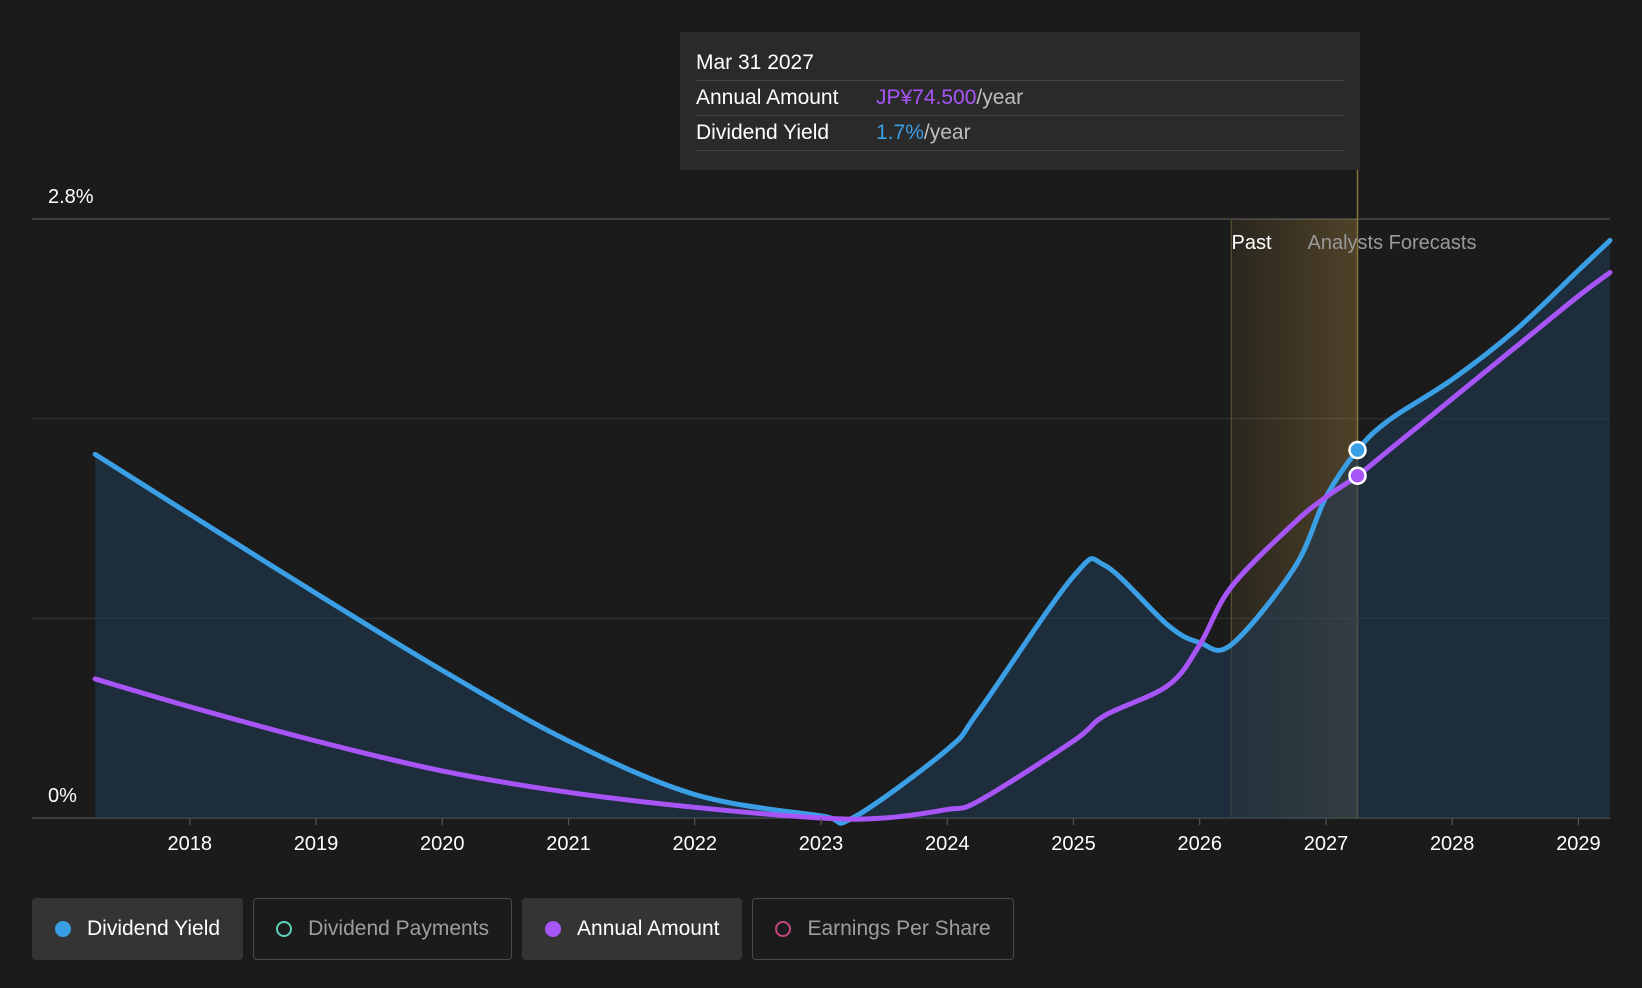 This screenshot has width=1642, height=988. What do you see at coordinates (900, 132) in the screenshot?
I see `tooltip-value: 1.7%` at bounding box center [900, 132].